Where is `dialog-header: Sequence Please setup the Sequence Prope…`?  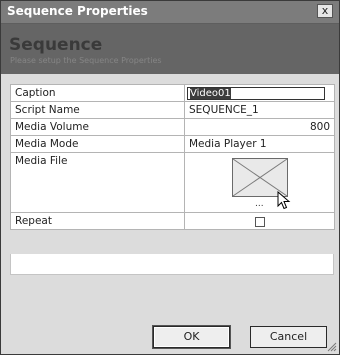
dialog-header: Sequence Please setup the Sequence Prope… is located at coordinates (170, 49).